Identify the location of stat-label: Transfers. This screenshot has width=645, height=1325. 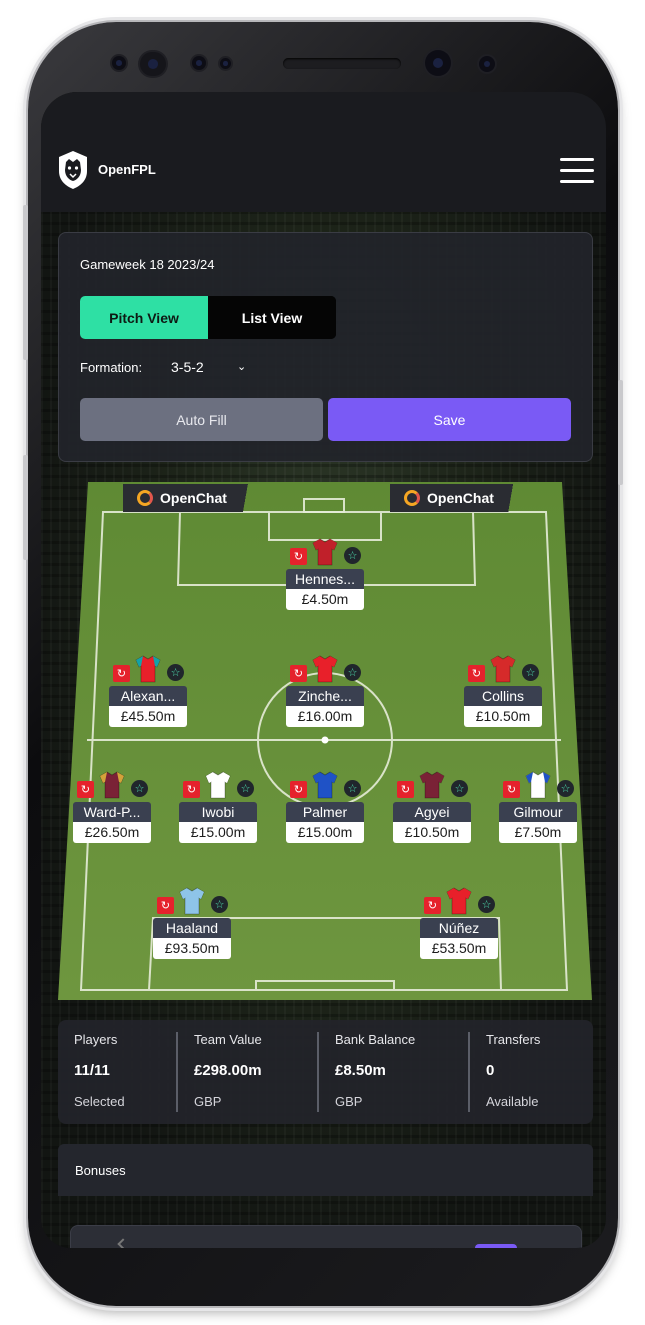
(513, 1039).